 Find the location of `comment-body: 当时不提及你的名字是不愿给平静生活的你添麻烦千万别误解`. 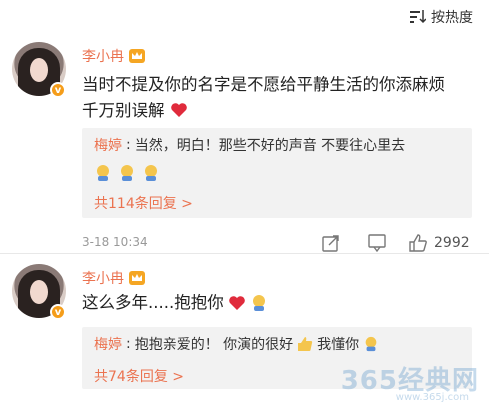

comment-body: 当时不提及你的名字是不愿给平静生活的你添麻烦千万别误解 is located at coordinates (263, 97).